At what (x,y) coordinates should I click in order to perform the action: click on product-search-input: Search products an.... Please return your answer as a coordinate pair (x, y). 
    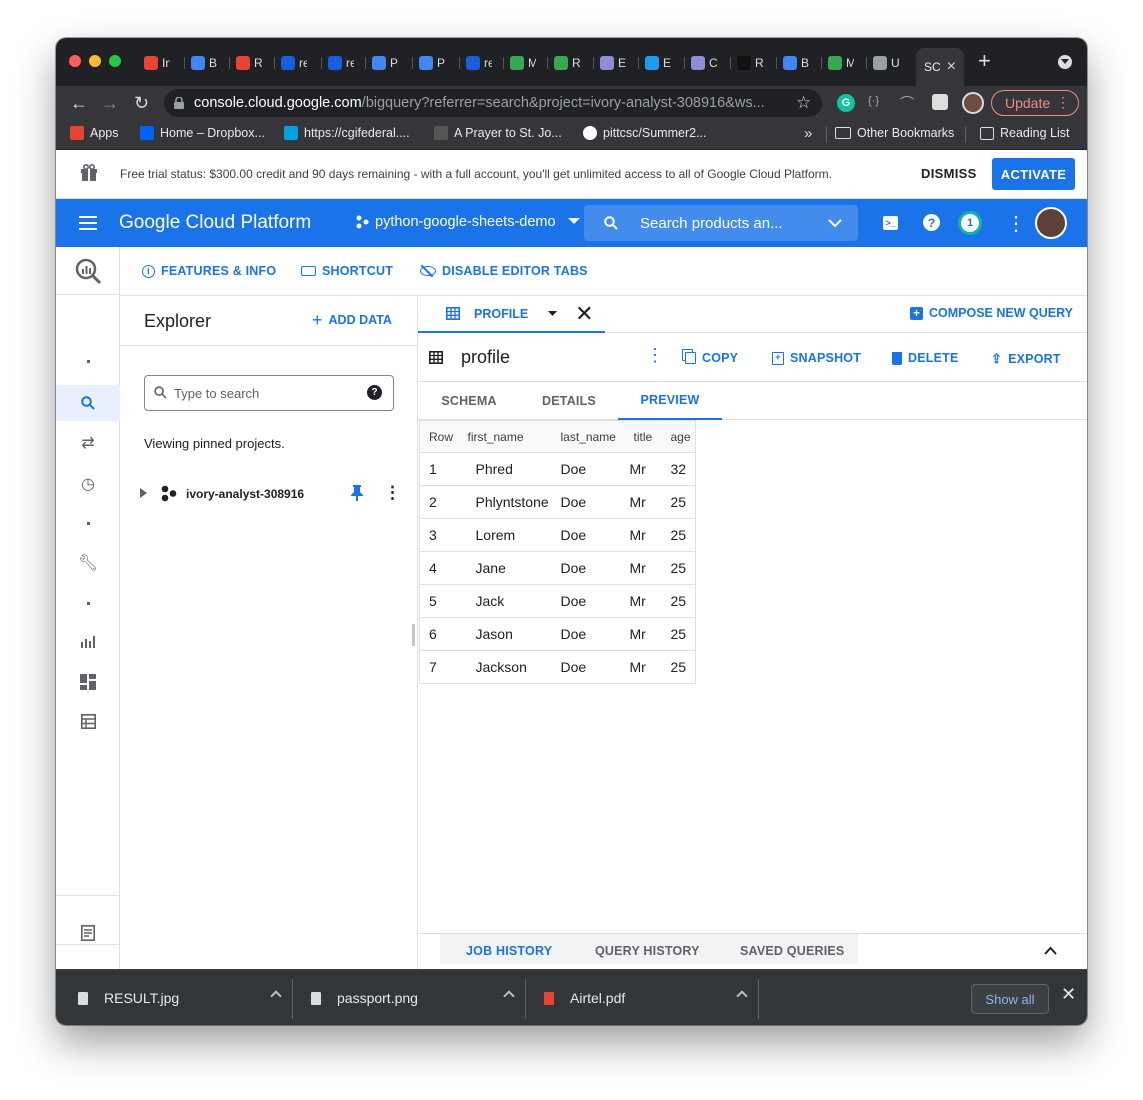
    Looking at the image, I should click on (721, 223).